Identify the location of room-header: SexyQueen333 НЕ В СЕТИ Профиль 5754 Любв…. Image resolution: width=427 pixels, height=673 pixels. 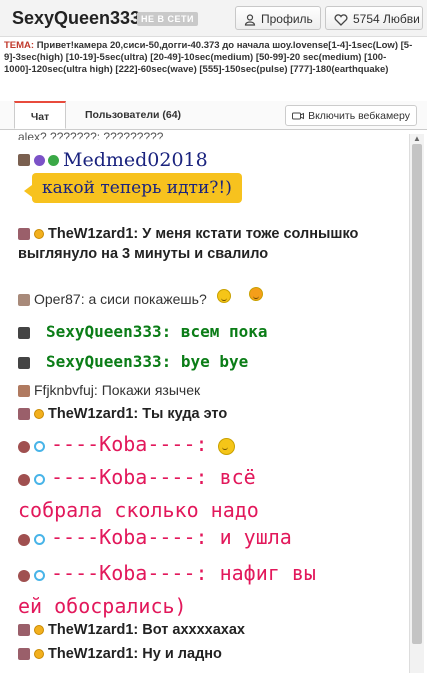
(213, 18).